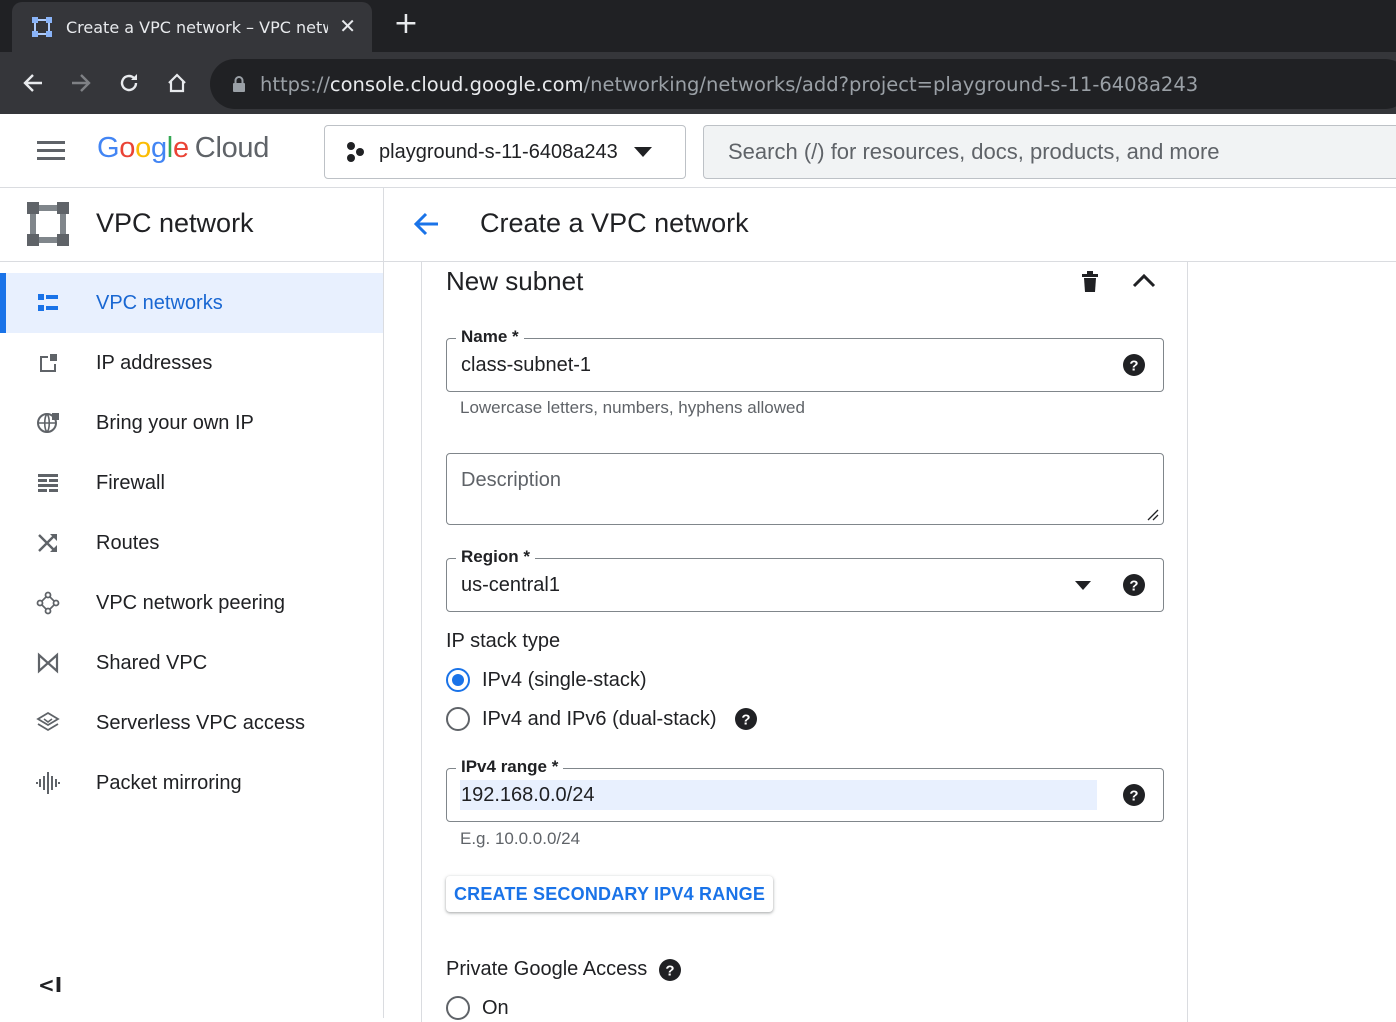  I want to click on sidebar-item-label: Packet mirroring, so click(169, 783).